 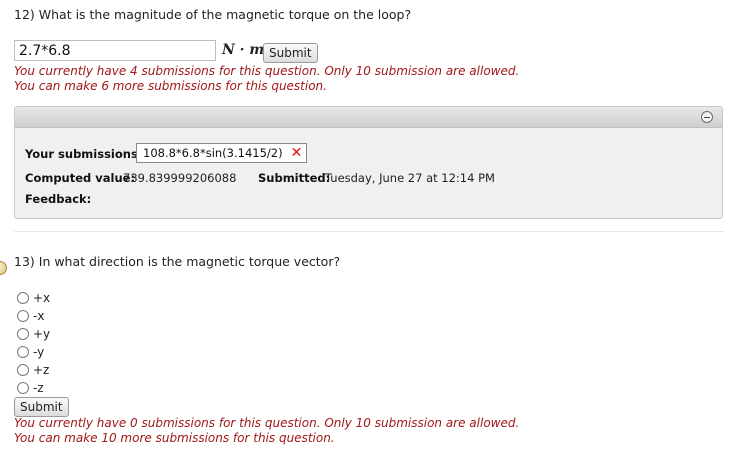 I want to click on submission-entry: 108.8*6.8*sin(3.1415/2) ✕, so click(x=222, y=153).